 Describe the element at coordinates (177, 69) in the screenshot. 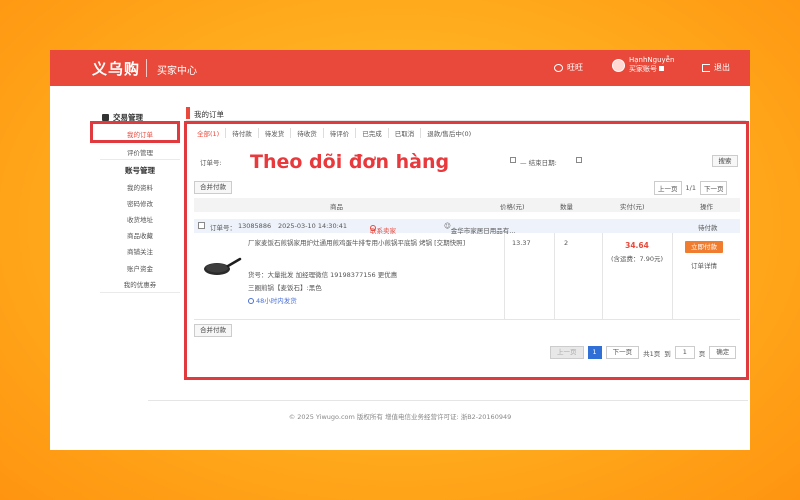

I see `buyer-center-title: 买家中心` at that location.